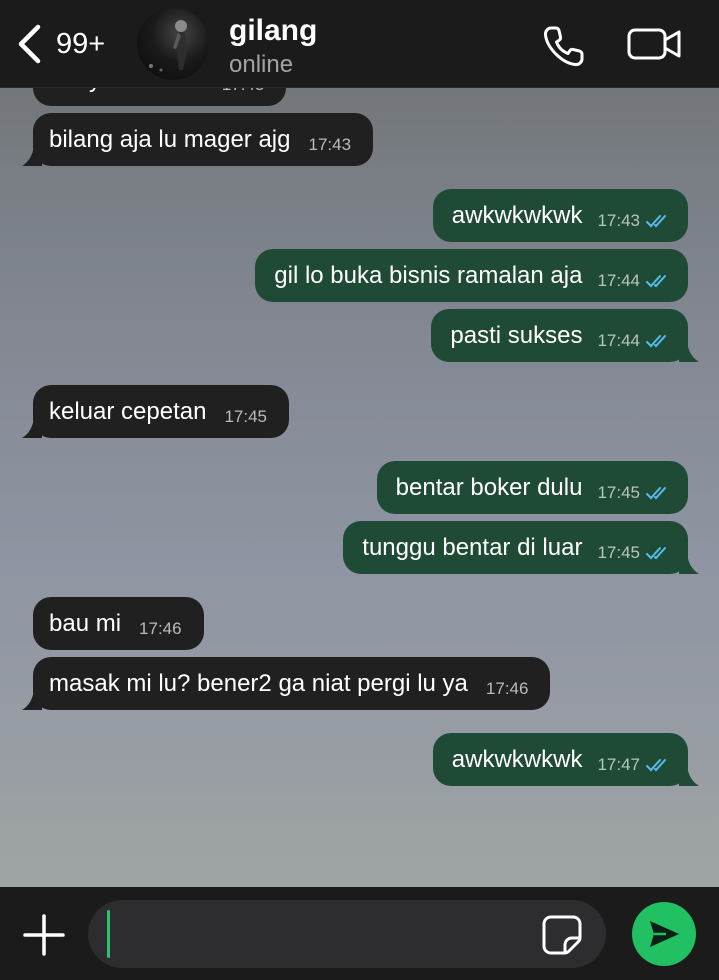 The width and height of the screenshot is (719, 980). I want to click on send-icon, so click(664, 934).